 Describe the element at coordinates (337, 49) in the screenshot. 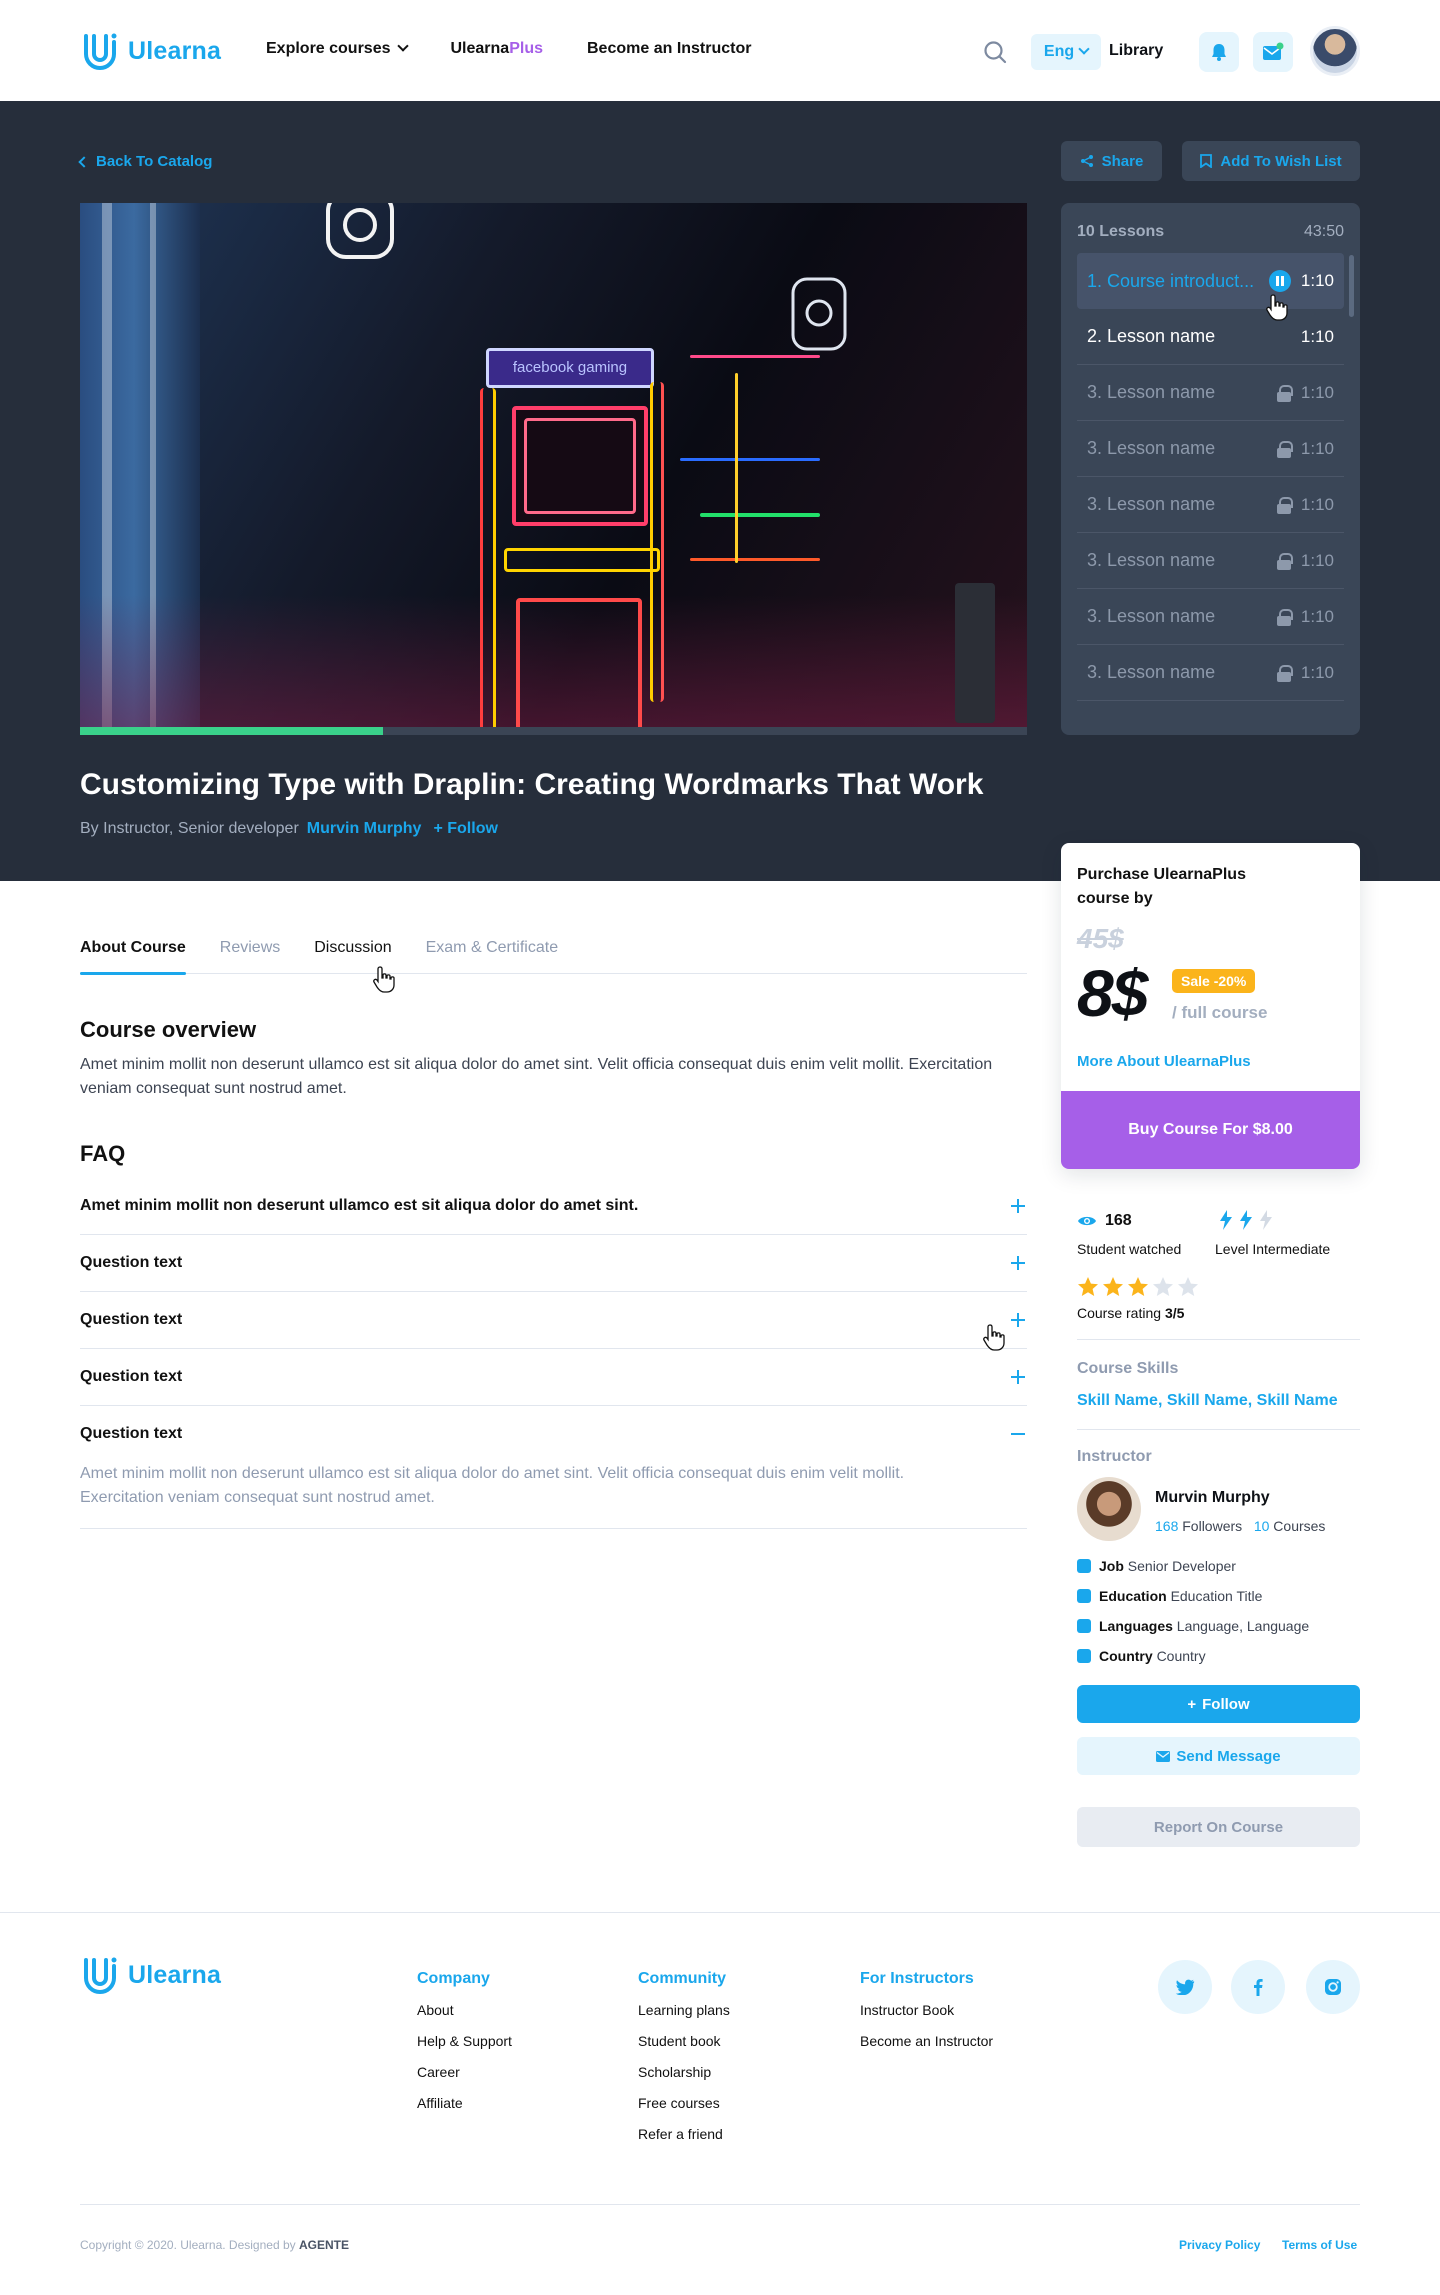

I see `nav-explore-courses: Explore courses` at that location.